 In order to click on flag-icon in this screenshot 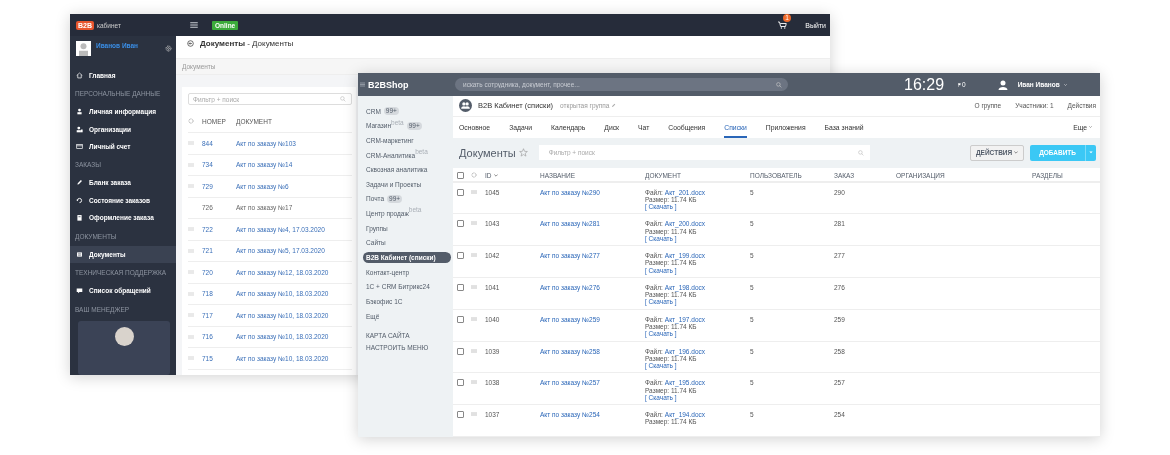, I will do `click(960, 84)`.